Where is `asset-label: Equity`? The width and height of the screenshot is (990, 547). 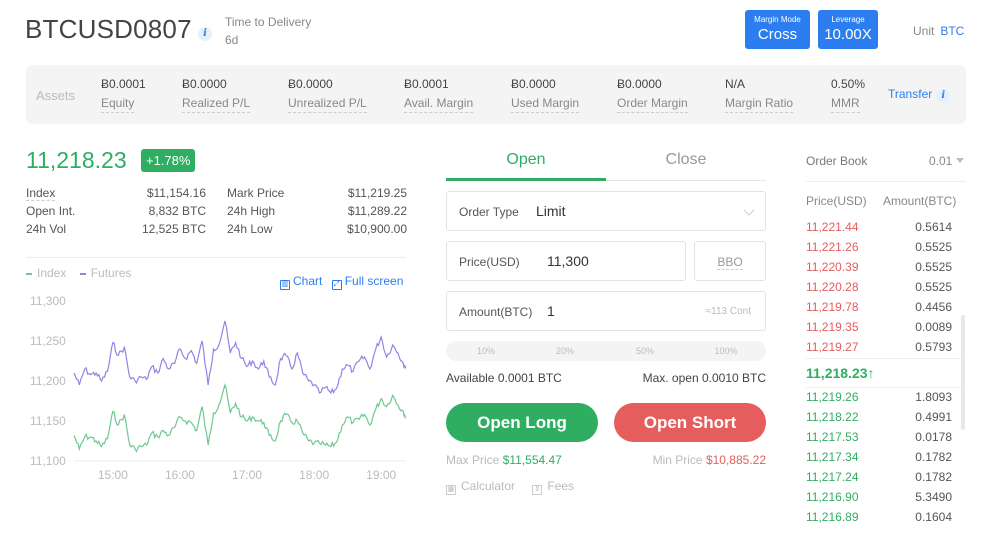 asset-label: Equity is located at coordinates (118, 104).